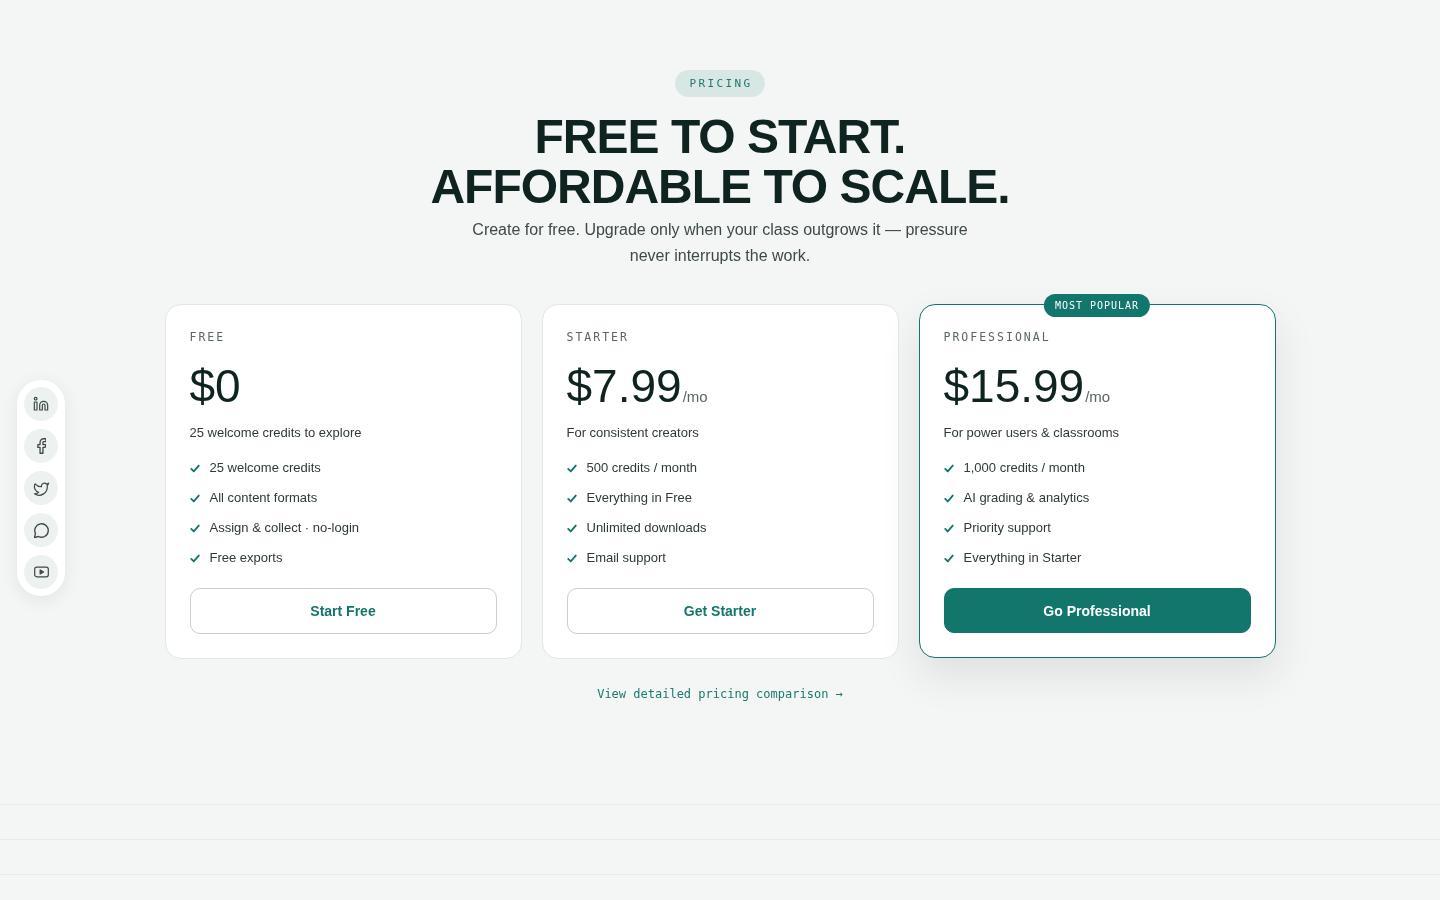 The width and height of the screenshot is (1440, 900). What do you see at coordinates (642, 468) in the screenshot?
I see `feature-text: 500 credits / month` at bounding box center [642, 468].